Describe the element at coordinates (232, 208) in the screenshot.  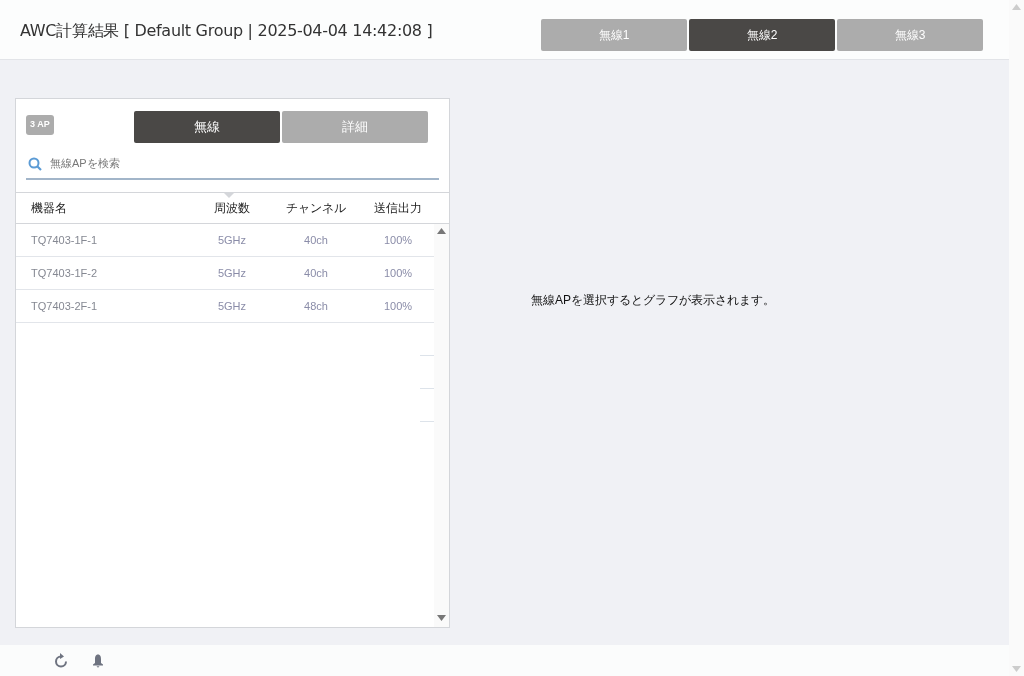
I see `column-header: 周波数` at that location.